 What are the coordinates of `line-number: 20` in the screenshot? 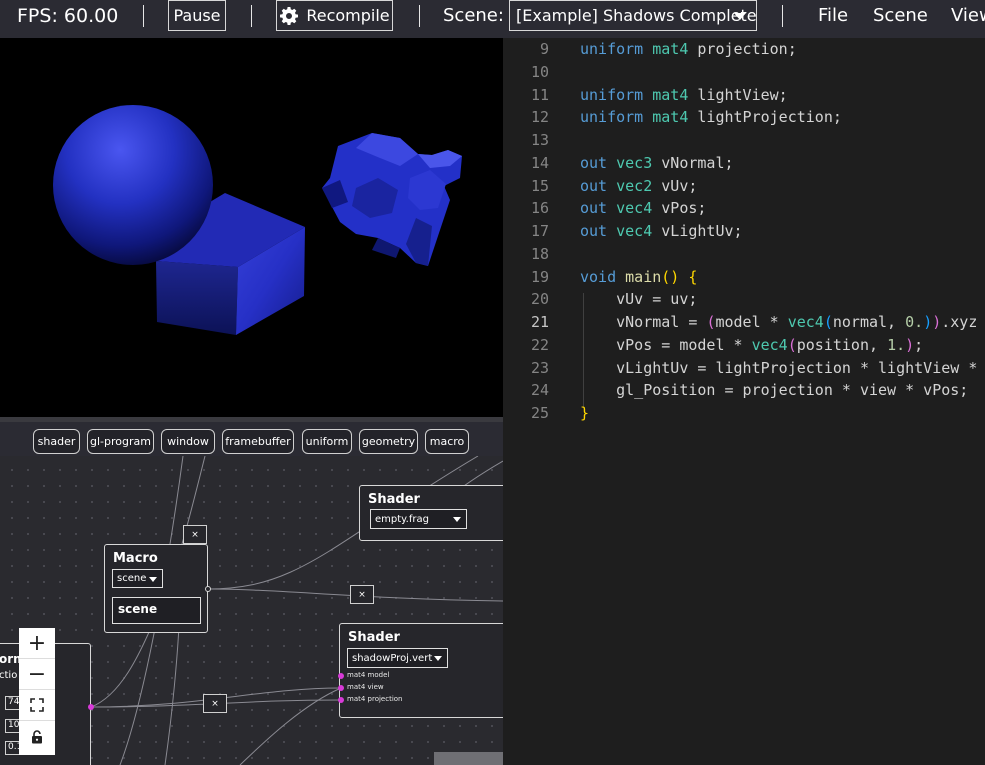 It's located at (539, 299).